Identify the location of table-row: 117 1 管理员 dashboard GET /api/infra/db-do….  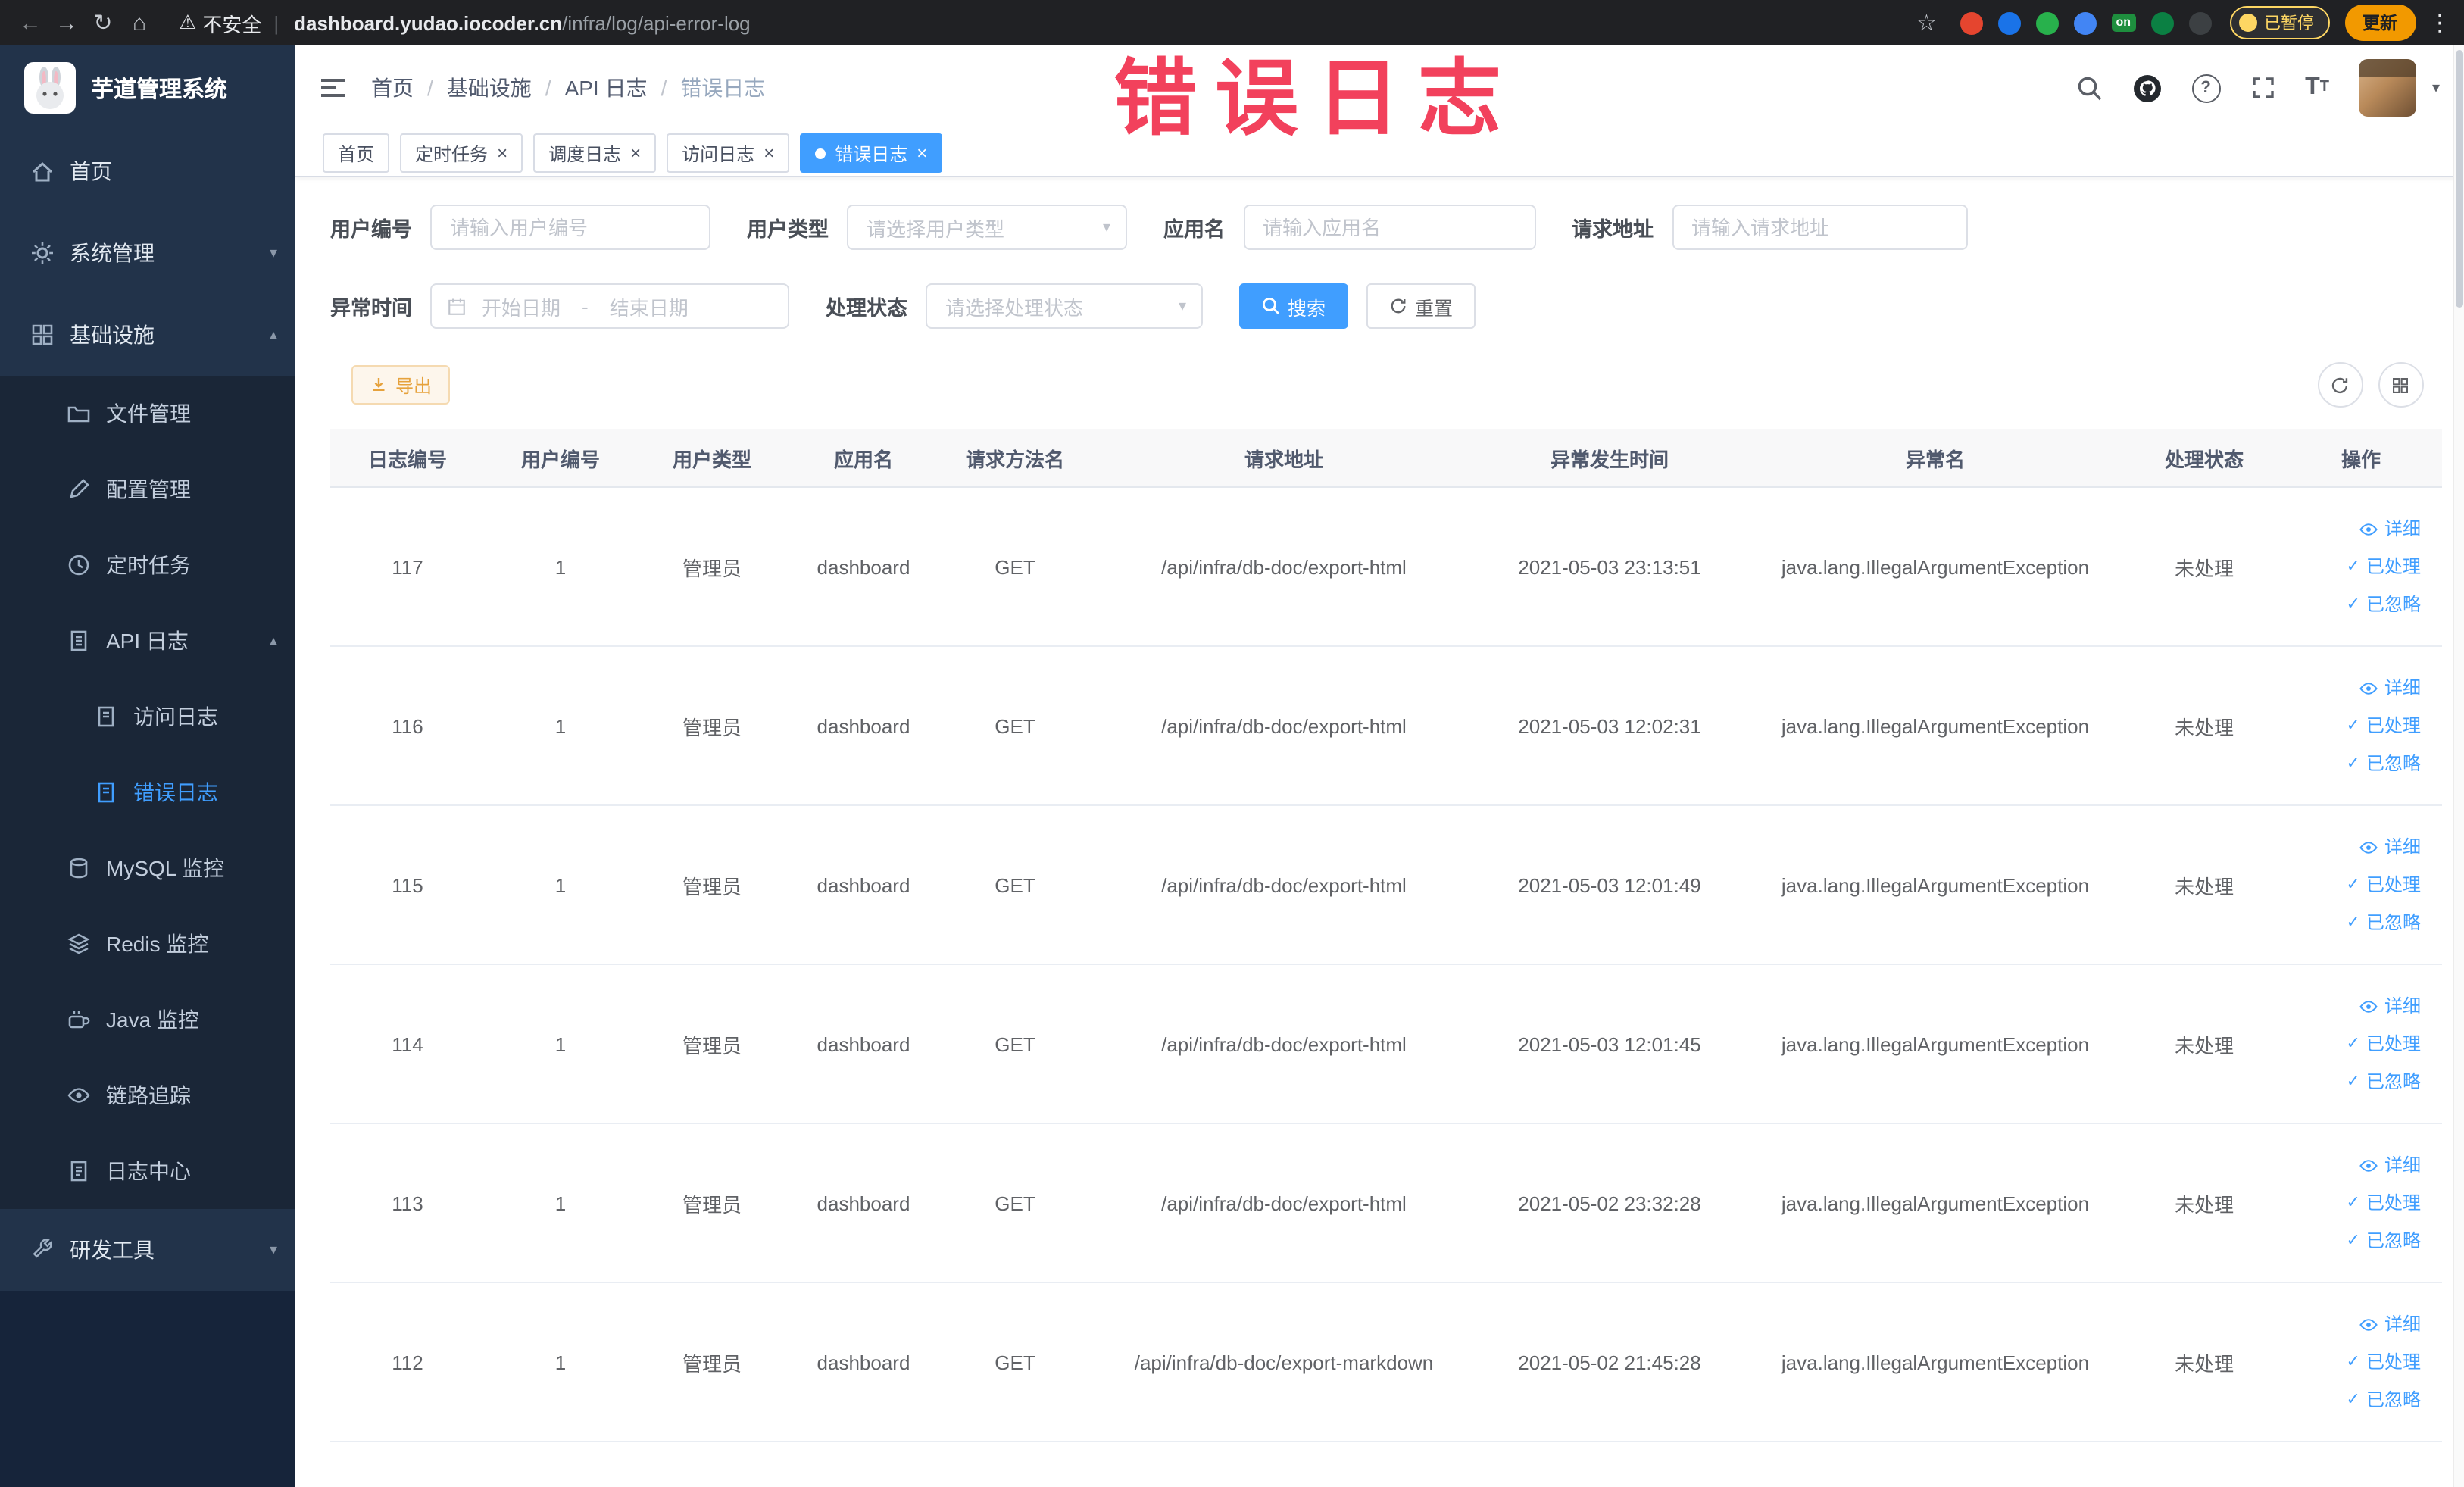
(1386, 567).